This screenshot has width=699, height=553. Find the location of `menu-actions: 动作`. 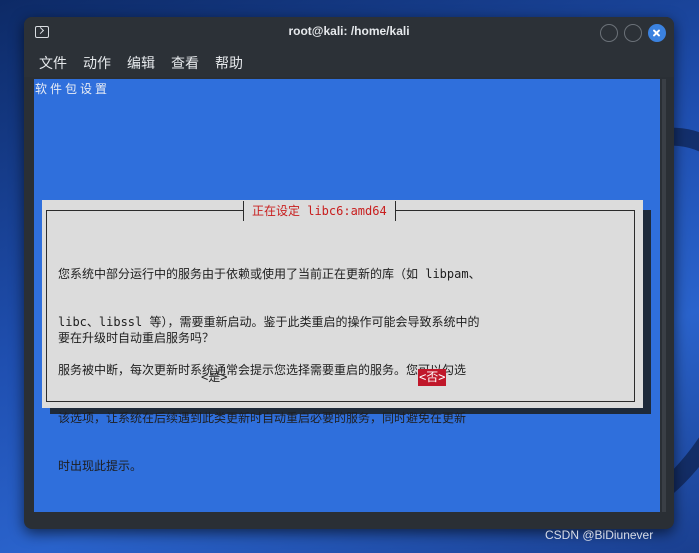

menu-actions: 动作 is located at coordinates (97, 63).